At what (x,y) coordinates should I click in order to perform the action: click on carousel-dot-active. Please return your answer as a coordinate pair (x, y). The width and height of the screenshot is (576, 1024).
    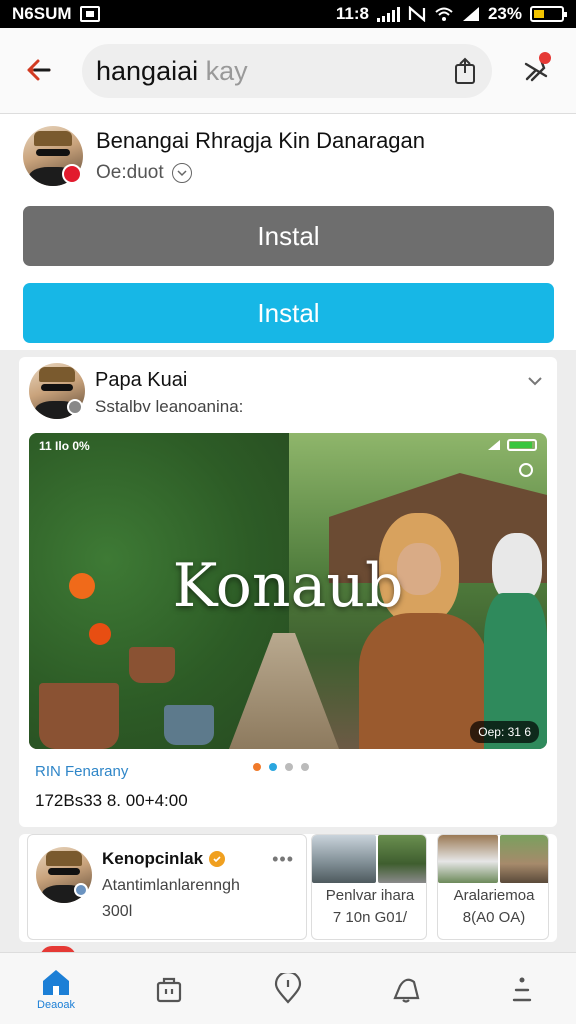
    Looking at the image, I should click on (273, 767).